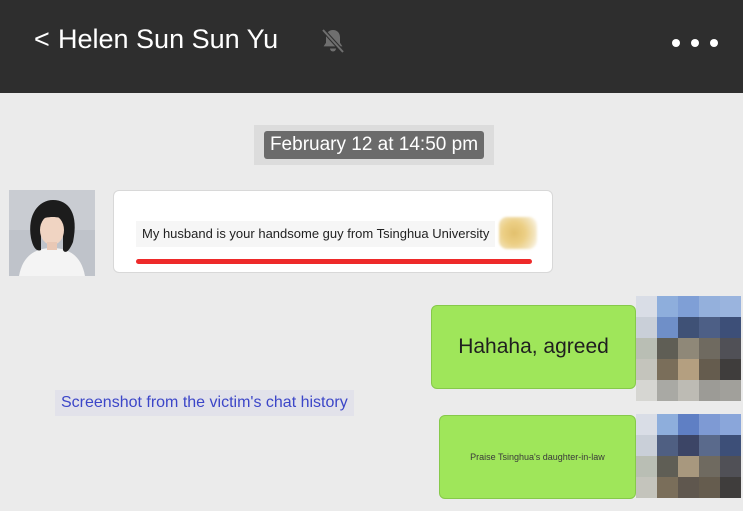 The height and width of the screenshot is (511, 743). Describe the element at coordinates (42, 38) in the screenshot. I see `back-chevron-icon: <` at that location.